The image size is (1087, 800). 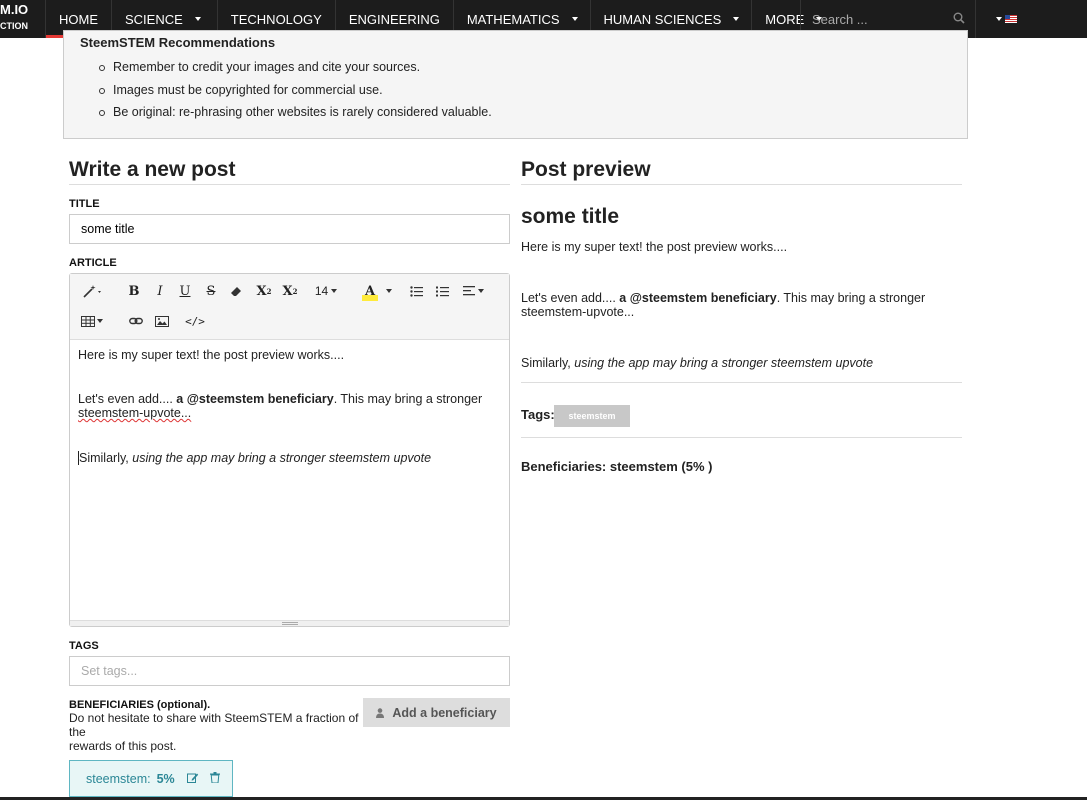 What do you see at coordinates (380, 712) in the screenshot?
I see `user-icon` at bounding box center [380, 712].